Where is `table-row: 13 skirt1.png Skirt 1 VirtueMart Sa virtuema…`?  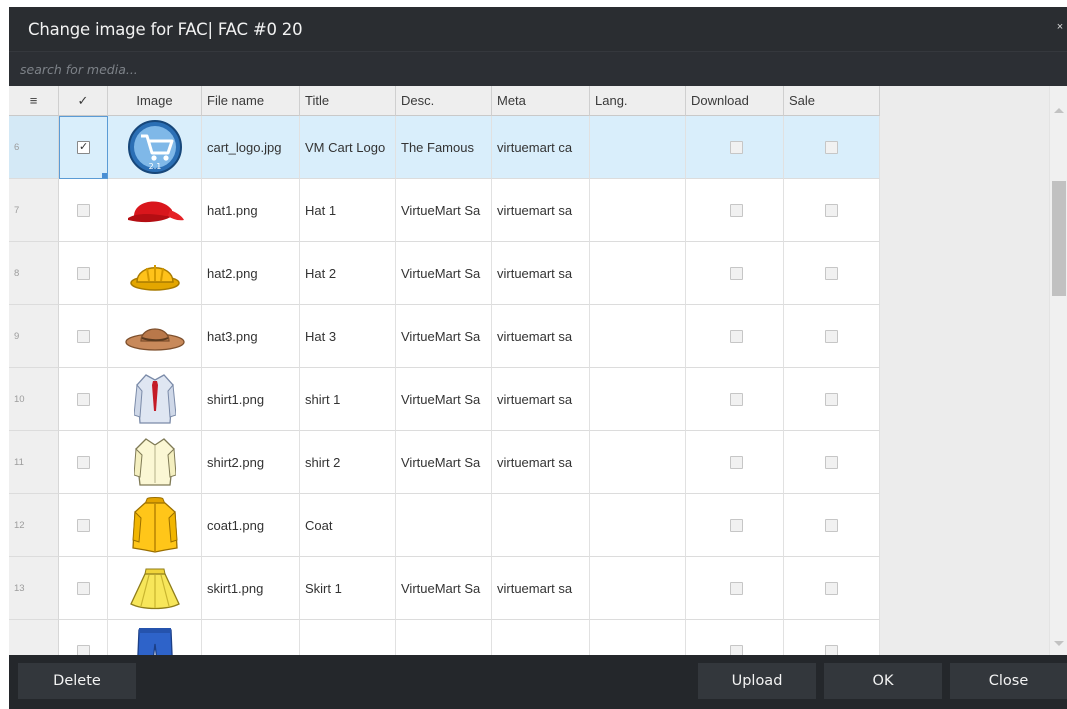
table-row: 13 skirt1.png Skirt 1 VirtueMart Sa virtuema… is located at coordinates (444, 588).